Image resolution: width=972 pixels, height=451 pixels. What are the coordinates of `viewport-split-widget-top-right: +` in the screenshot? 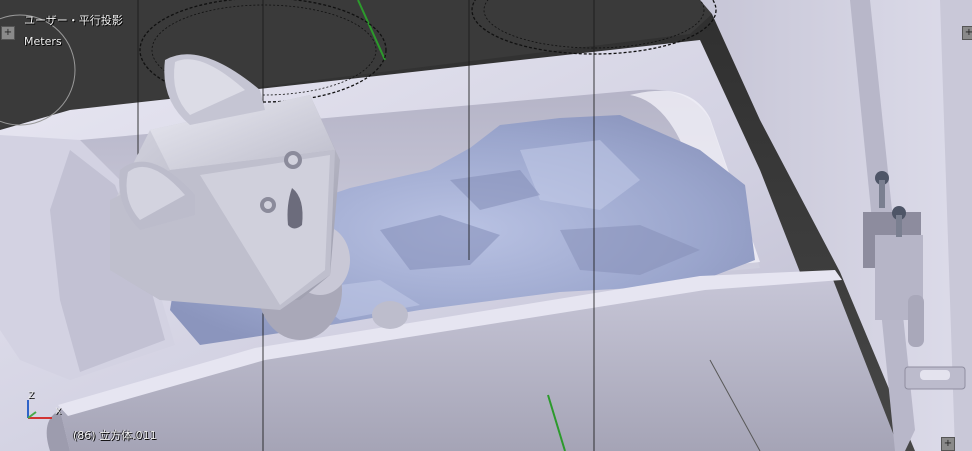 It's located at (967, 33).